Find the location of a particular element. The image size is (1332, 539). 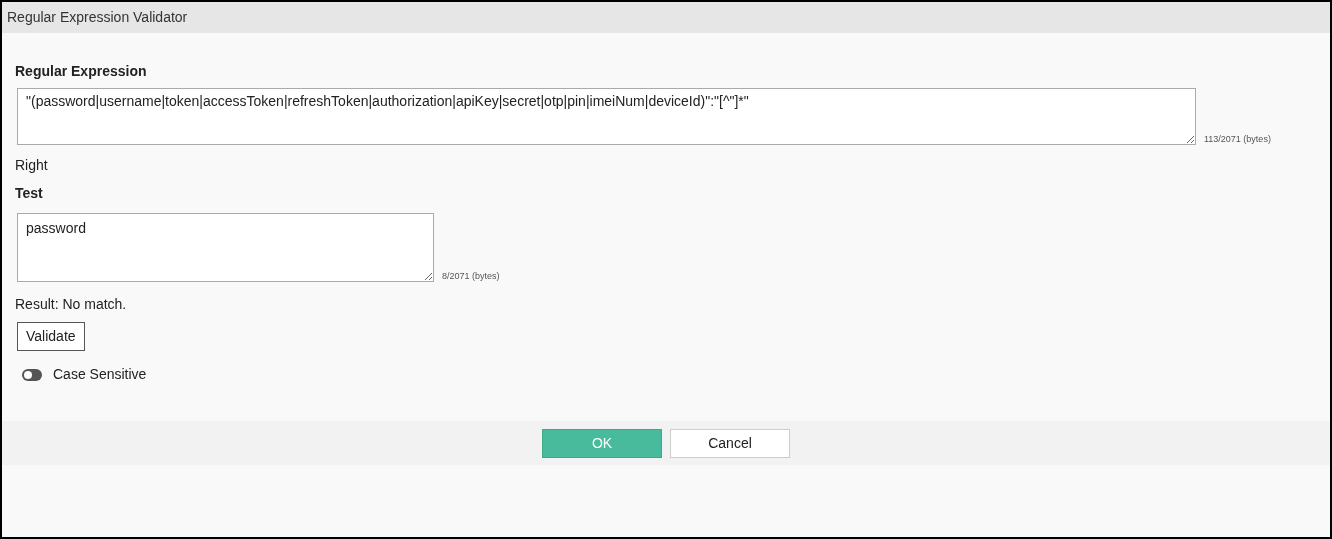

validate-button: Validate is located at coordinates (51, 336).